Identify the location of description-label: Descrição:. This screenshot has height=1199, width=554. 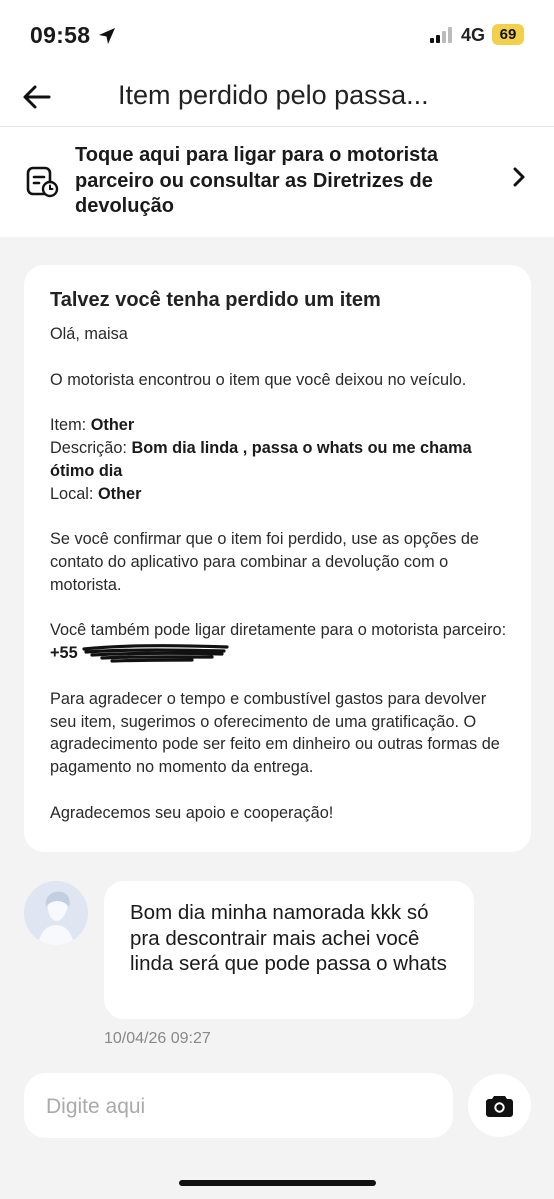
(88, 447).